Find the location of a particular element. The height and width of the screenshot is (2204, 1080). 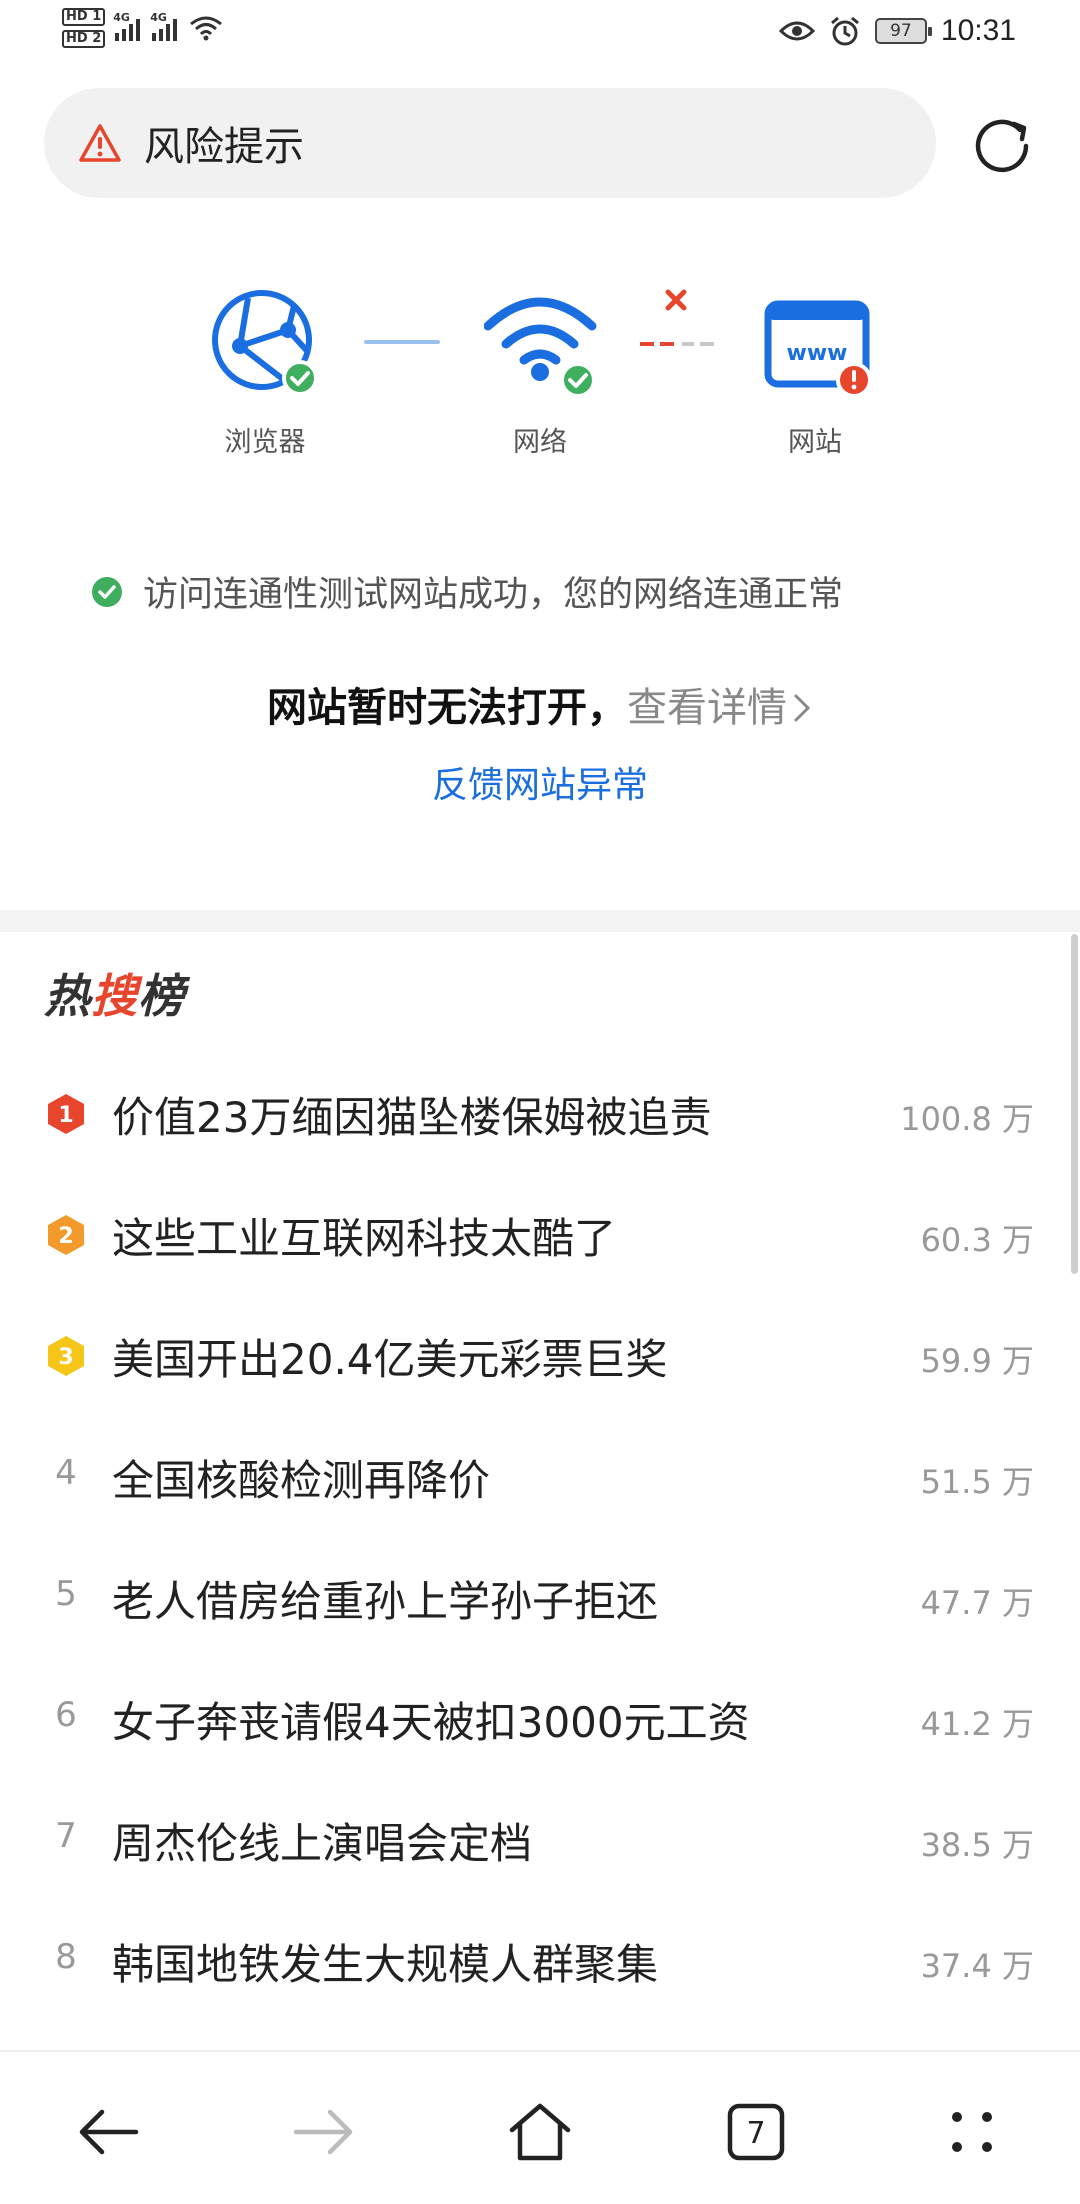

view-details-link: 查看详情 is located at coordinates (707, 708).